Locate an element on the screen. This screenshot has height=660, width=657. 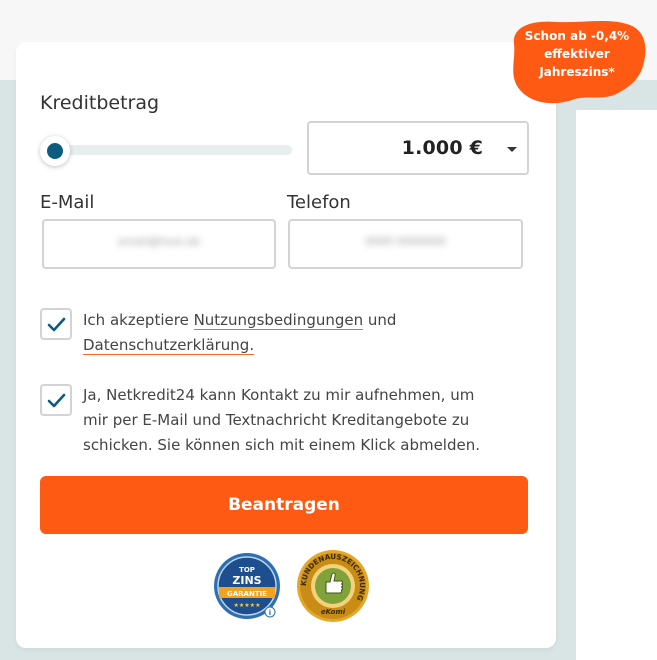
top-zins-garantie-seal: TOP ZINS GARANTIE ★★★★★ i is located at coordinates (247, 586).